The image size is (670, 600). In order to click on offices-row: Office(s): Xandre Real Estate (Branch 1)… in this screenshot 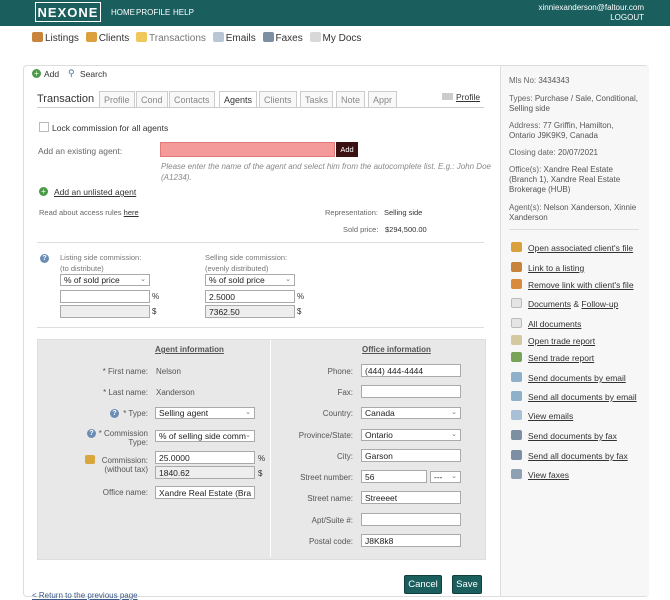, I will do `click(574, 180)`.